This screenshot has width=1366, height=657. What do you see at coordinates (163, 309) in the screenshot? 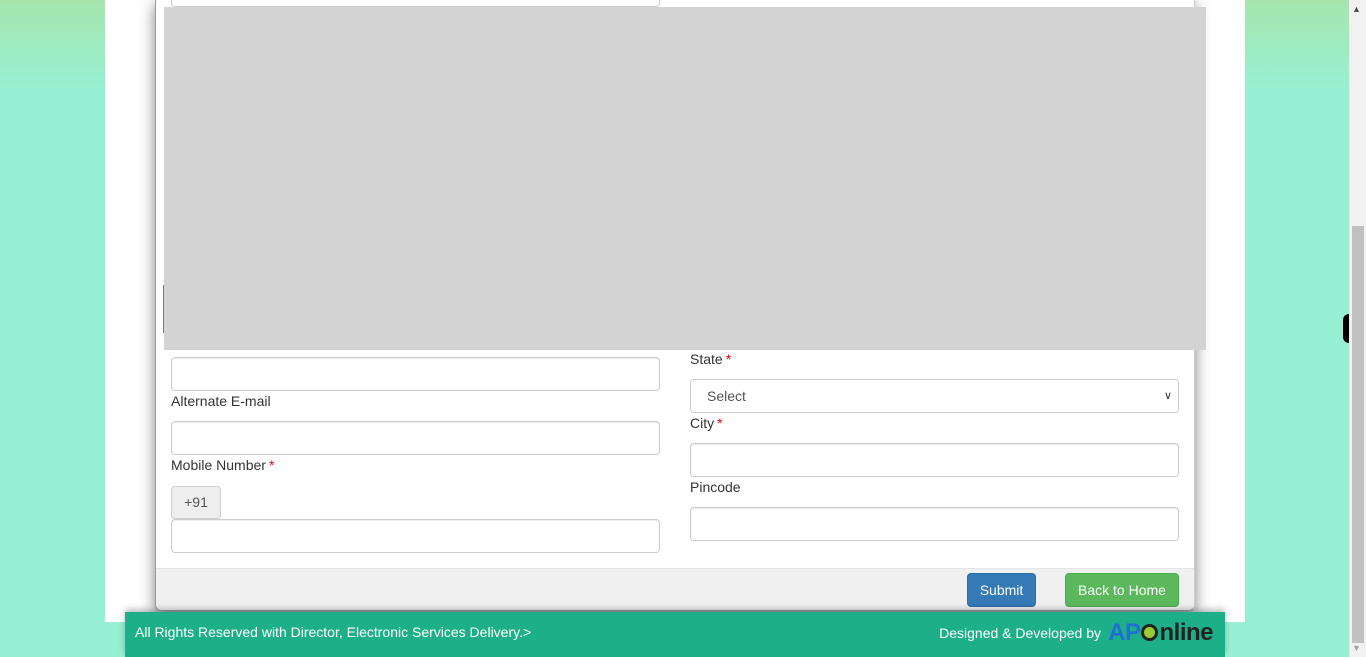
I see `error-indicator` at bounding box center [163, 309].